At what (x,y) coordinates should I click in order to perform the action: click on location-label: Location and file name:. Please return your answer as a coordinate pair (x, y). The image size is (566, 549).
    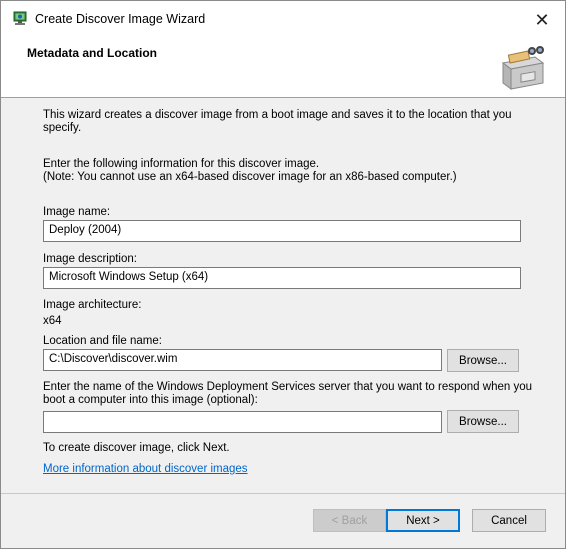
    Looking at the image, I should click on (102, 341).